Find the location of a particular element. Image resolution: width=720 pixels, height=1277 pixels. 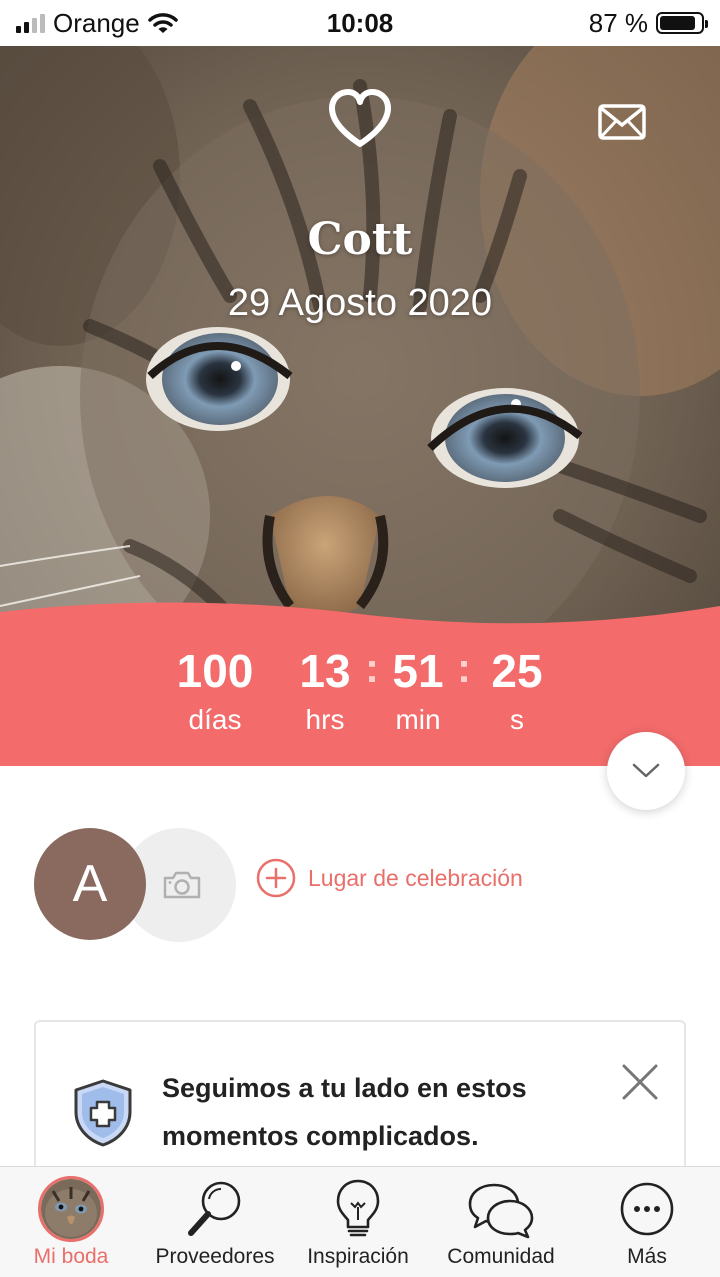

countdown-days-label: días is located at coordinates (215, 719).